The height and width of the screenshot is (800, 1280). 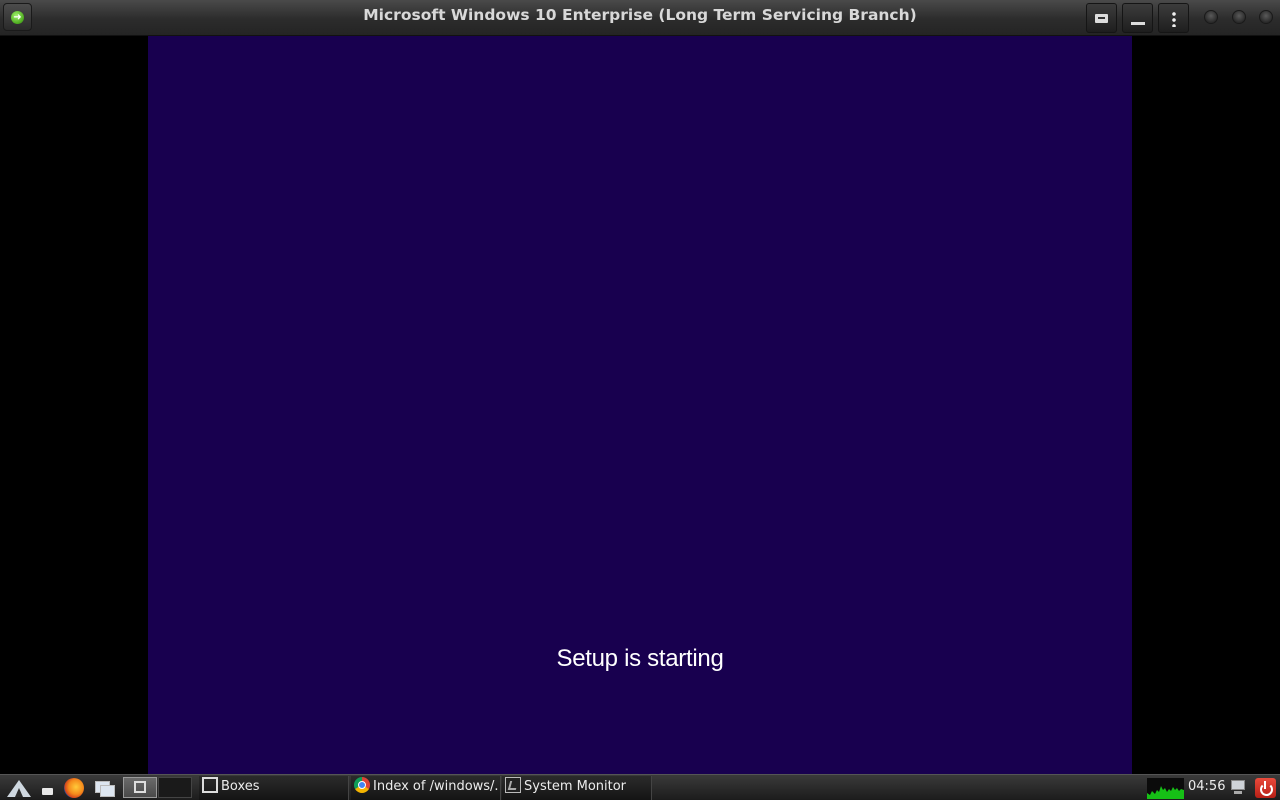 I want to click on vm-menu-button, so click(x=1173, y=18).